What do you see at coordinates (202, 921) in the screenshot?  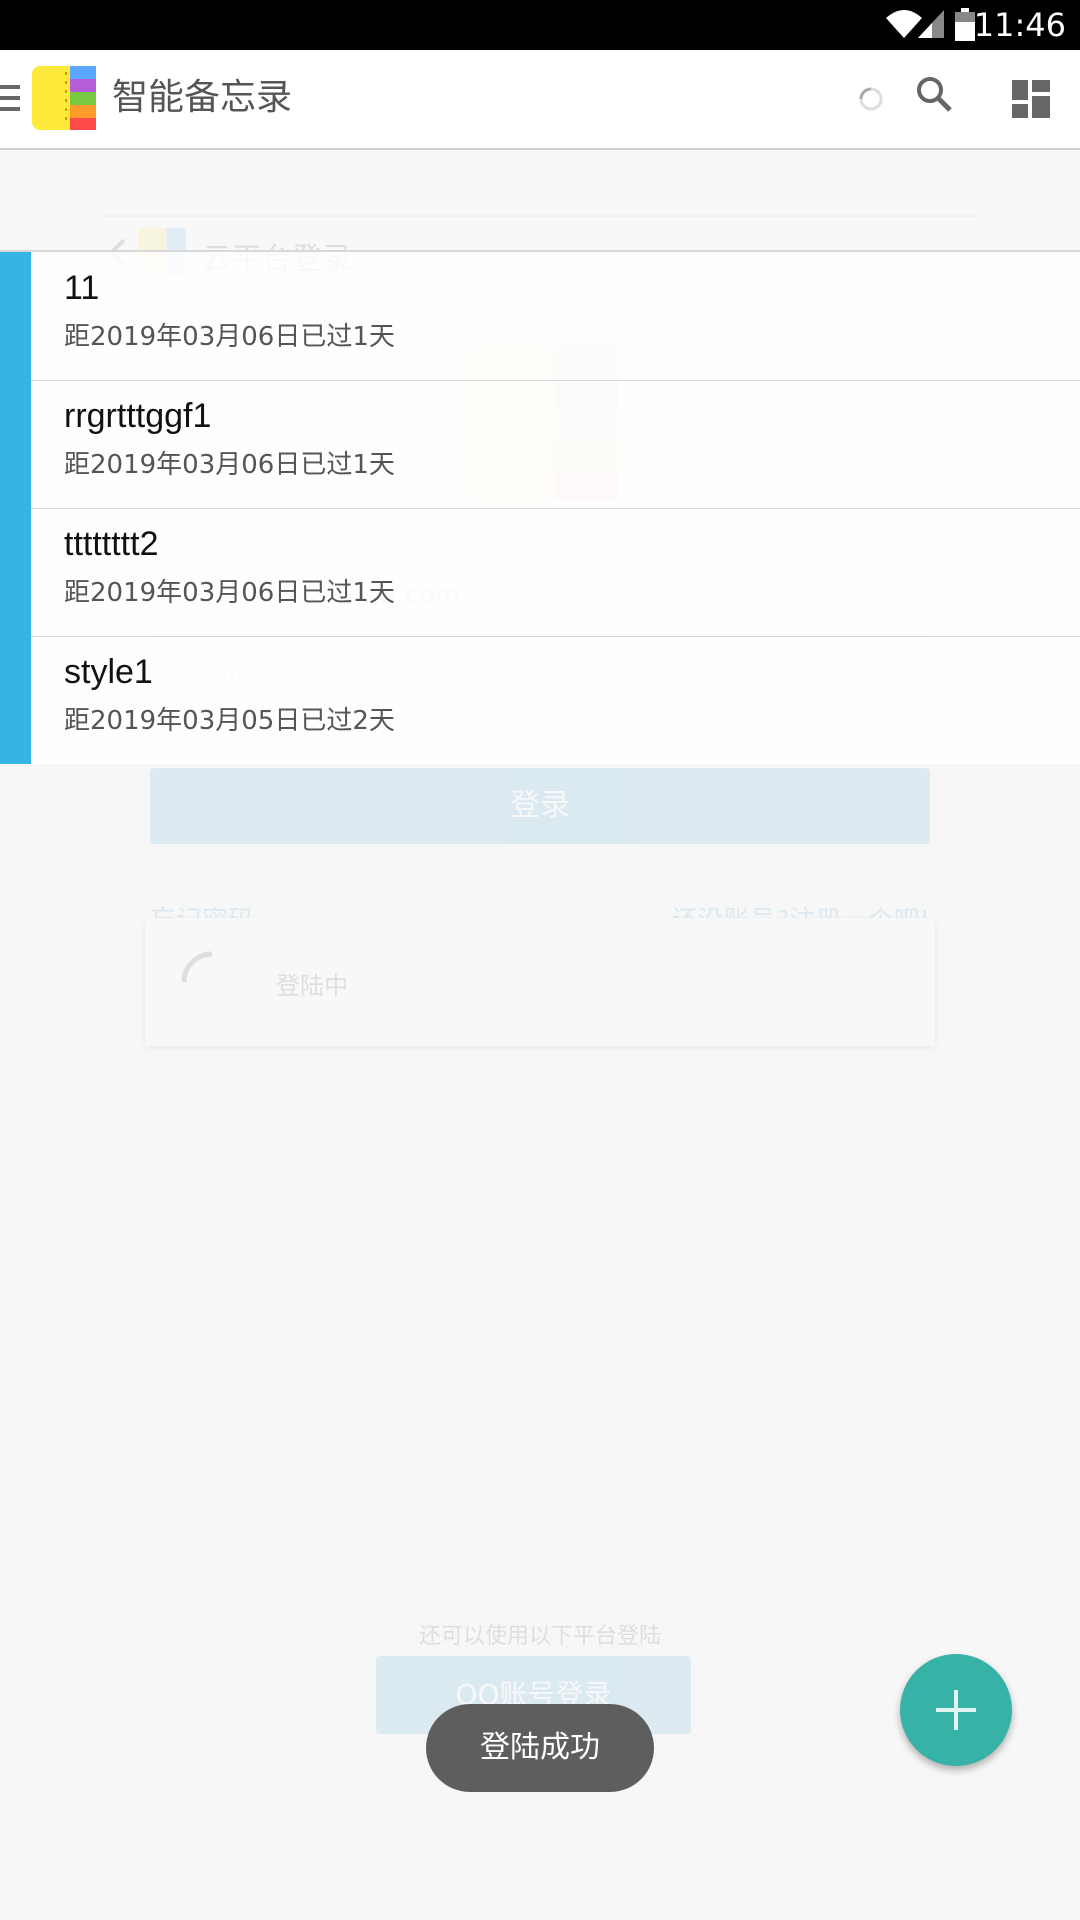 I see `forgot-password-link: 忘记密码` at bounding box center [202, 921].